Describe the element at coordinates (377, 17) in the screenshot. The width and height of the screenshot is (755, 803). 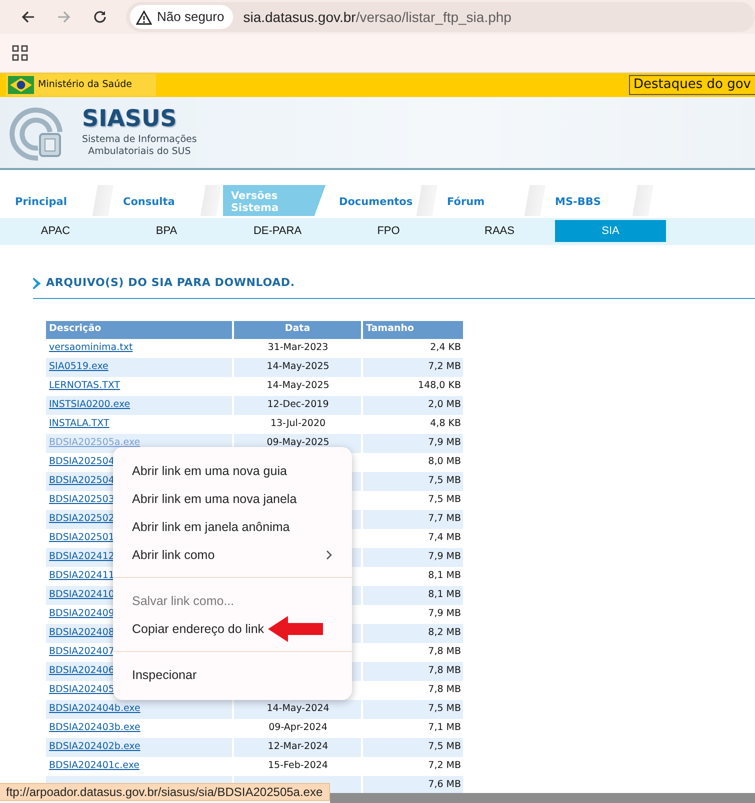
I see `address-url: sia.datasus.gov.br/versao/listar_ftp_sia.php` at that location.